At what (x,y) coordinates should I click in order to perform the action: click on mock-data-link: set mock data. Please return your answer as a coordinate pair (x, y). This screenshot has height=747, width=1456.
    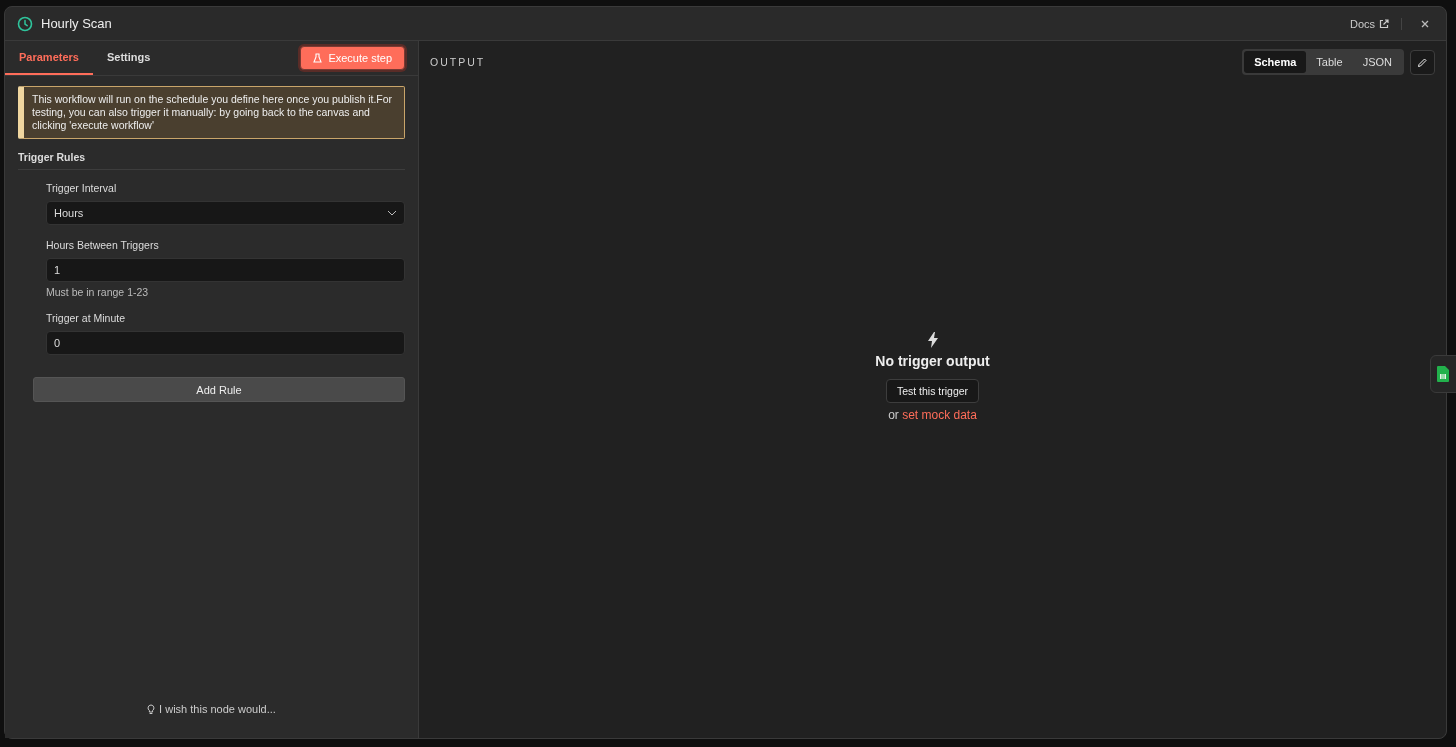
    Looking at the image, I should click on (939, 414).